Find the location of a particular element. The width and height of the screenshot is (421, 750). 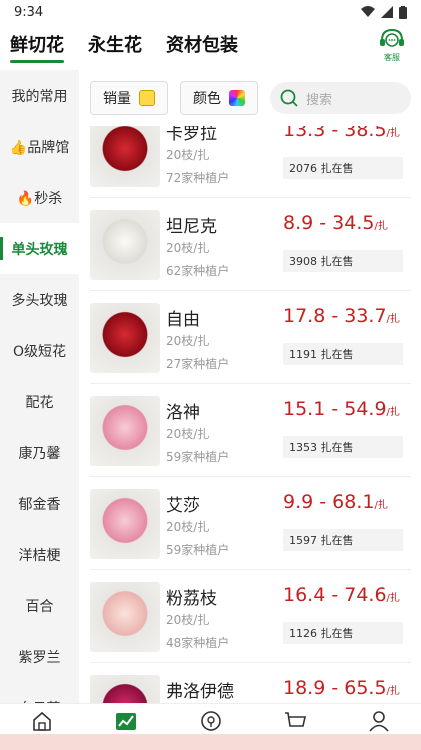

sort-sales-button: 销量 is located at coordinates (129, 98).